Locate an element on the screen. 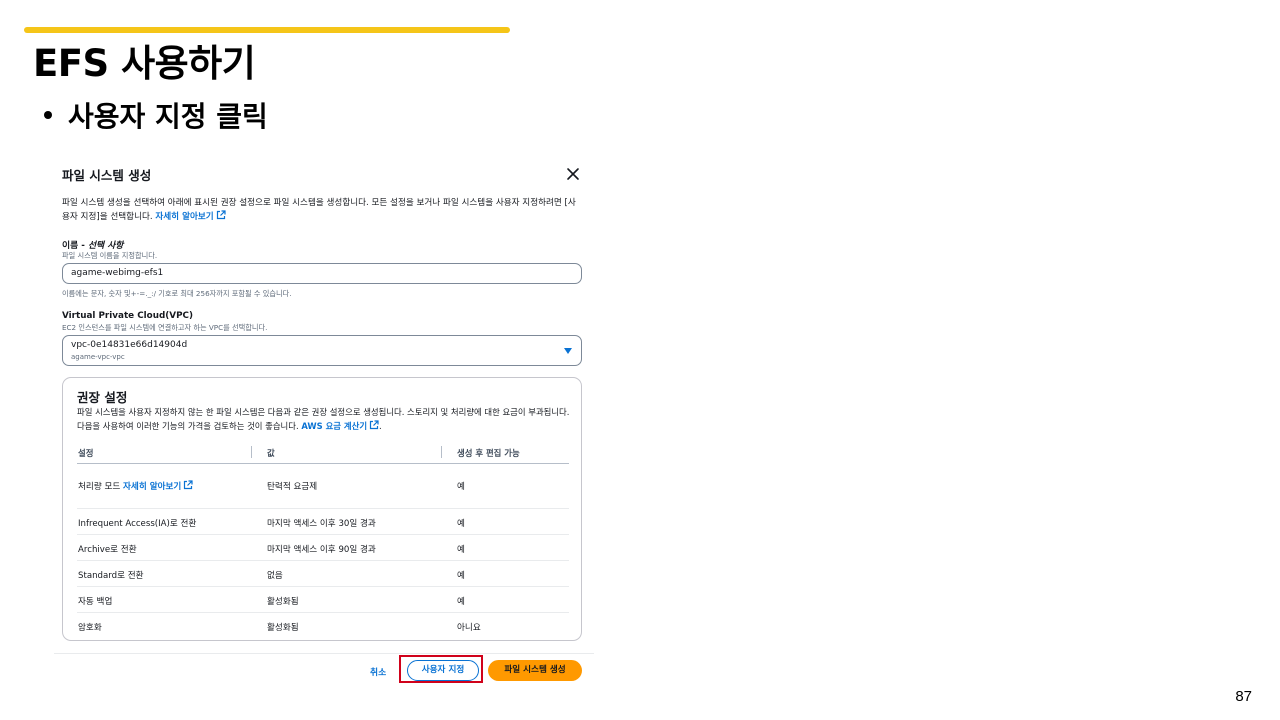 The height and width of the screenshot is (720, 1280). vpc-select-sub: agame-vpc-vpc is located at coordinates (98, 357).